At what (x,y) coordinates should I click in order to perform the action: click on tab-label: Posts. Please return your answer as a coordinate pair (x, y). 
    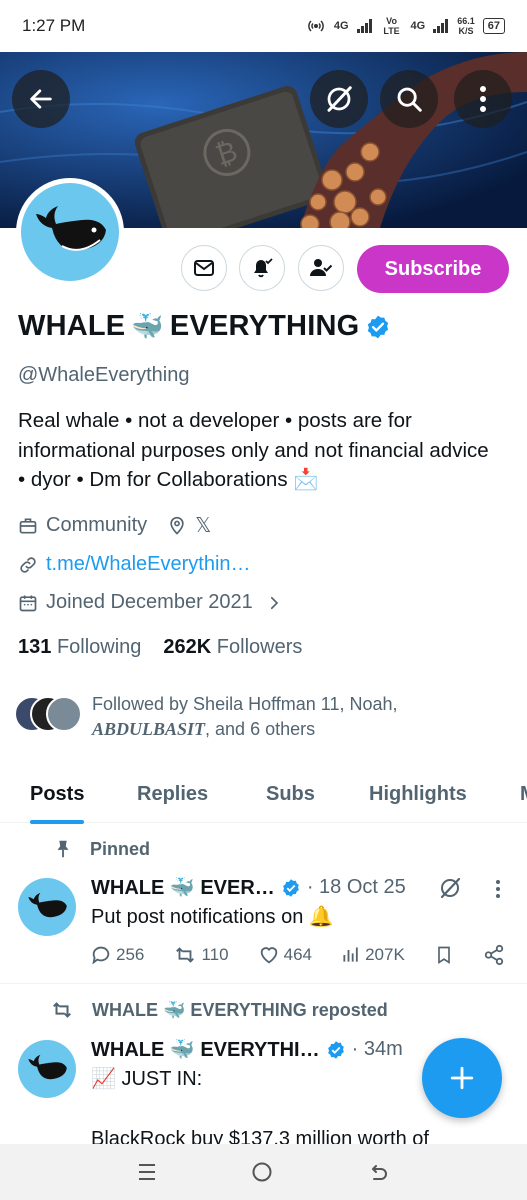
    Looking at the image, I should click on (57, 793).